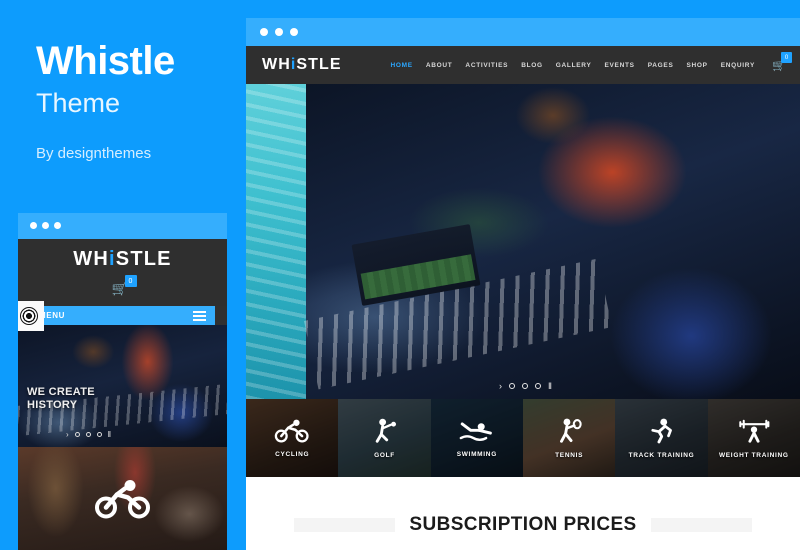 The width and height of the screenshot is (800, 550). I want to click on tile-label: TRACK TRAINING, so click(661, 455).